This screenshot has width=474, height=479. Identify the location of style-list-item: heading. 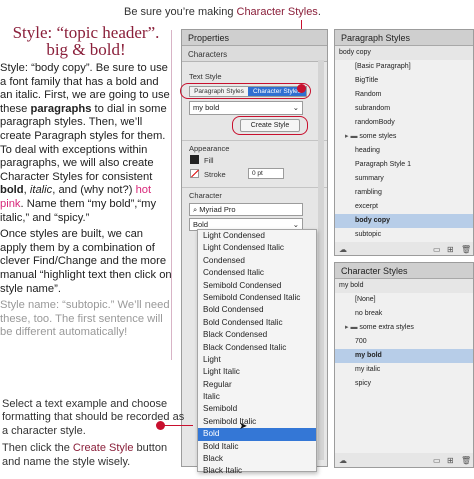
(404, 151).